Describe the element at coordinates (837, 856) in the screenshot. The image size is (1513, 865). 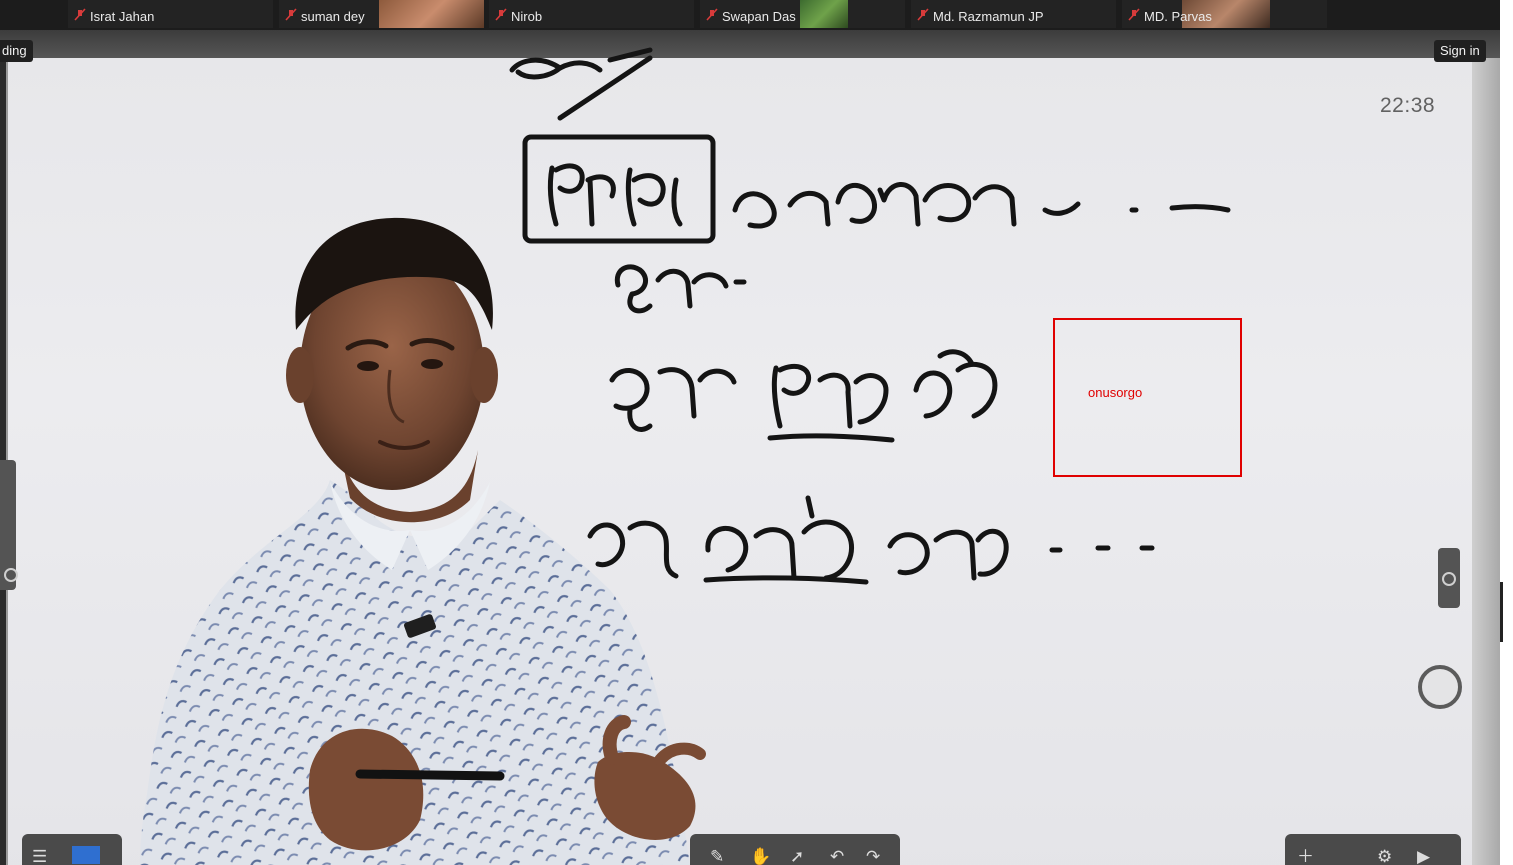
I see `undo-icon: ↶` at that location.